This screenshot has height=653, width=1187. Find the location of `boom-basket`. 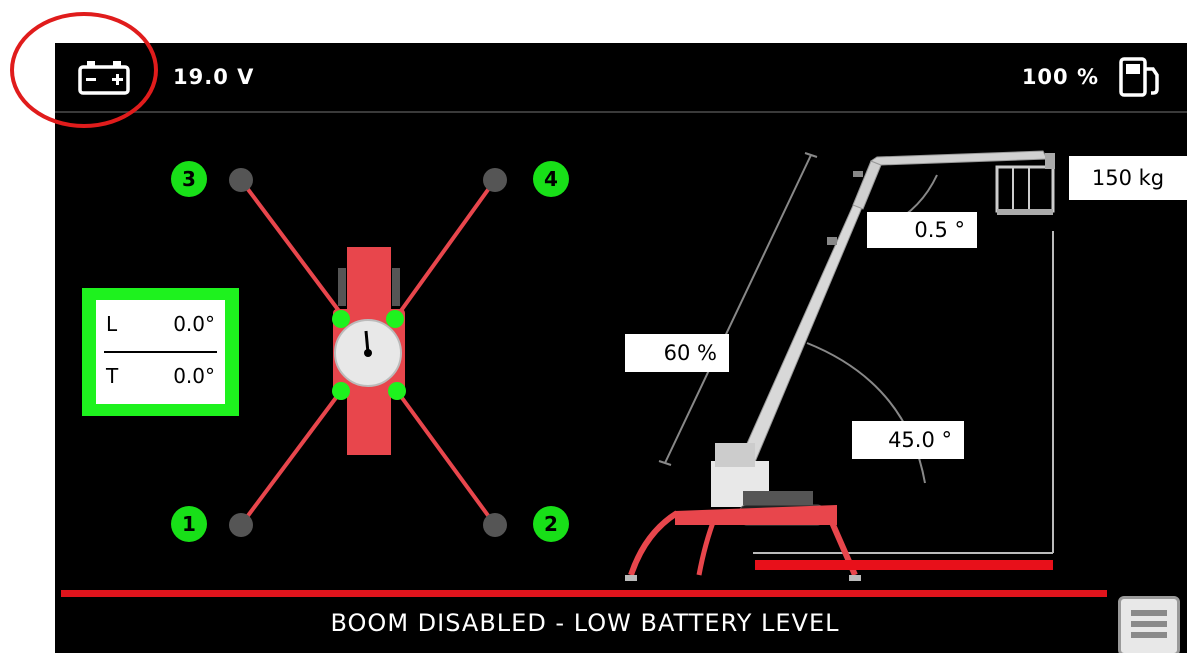

boom-basket is located at coordinates (1025, 189).